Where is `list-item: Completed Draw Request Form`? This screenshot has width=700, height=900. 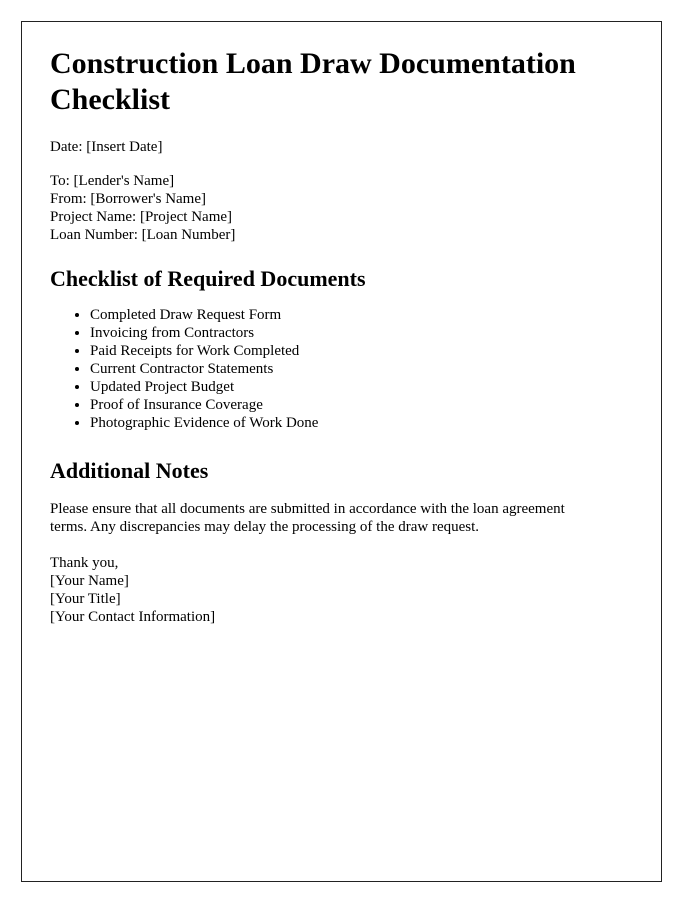
list-item: Completed Draw Request Form is located at coordinates (346, 315).